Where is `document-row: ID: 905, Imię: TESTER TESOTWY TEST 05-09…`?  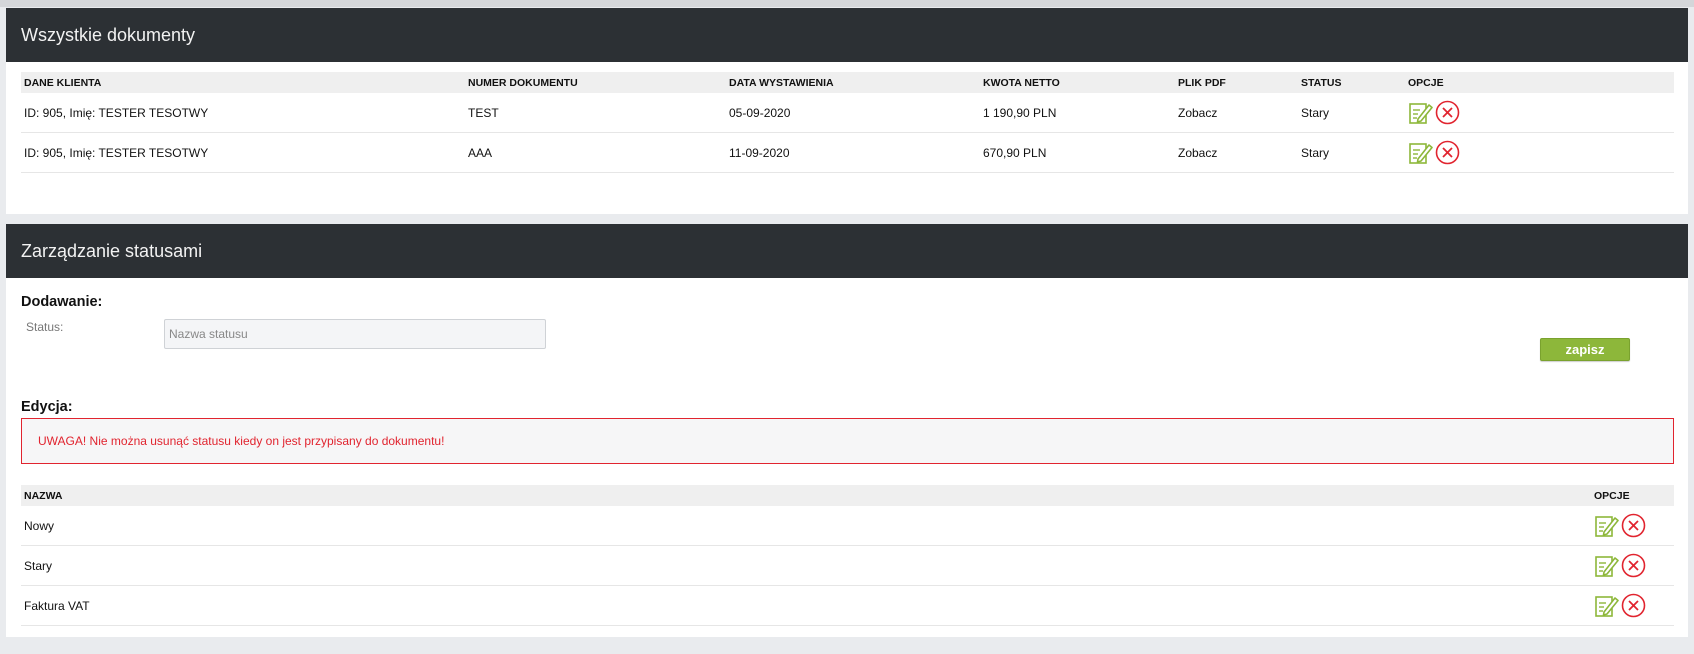 document-row: ID: 905, Imię: TESTER TESOTWY TEST 05-09… is located at coordinates (847, 113).